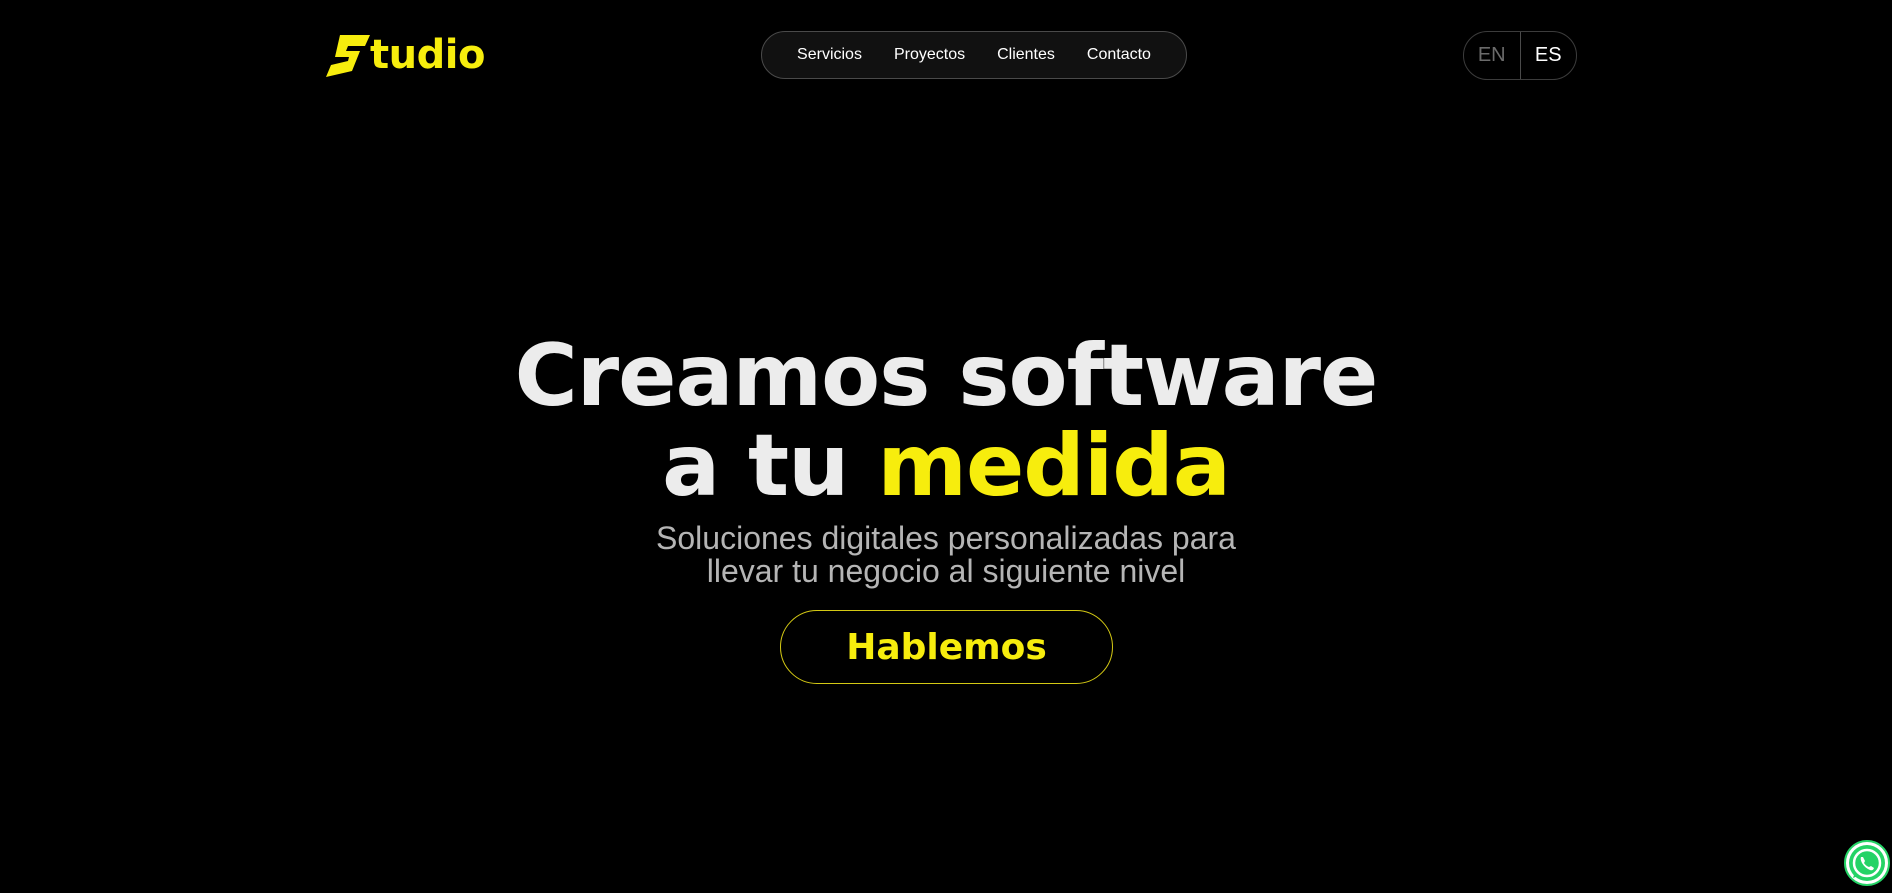 The image size is (1892, 893). I want to click on hero-subtitle-line2: llevar tu negocio al siguiente nivel, so click(946, 571).